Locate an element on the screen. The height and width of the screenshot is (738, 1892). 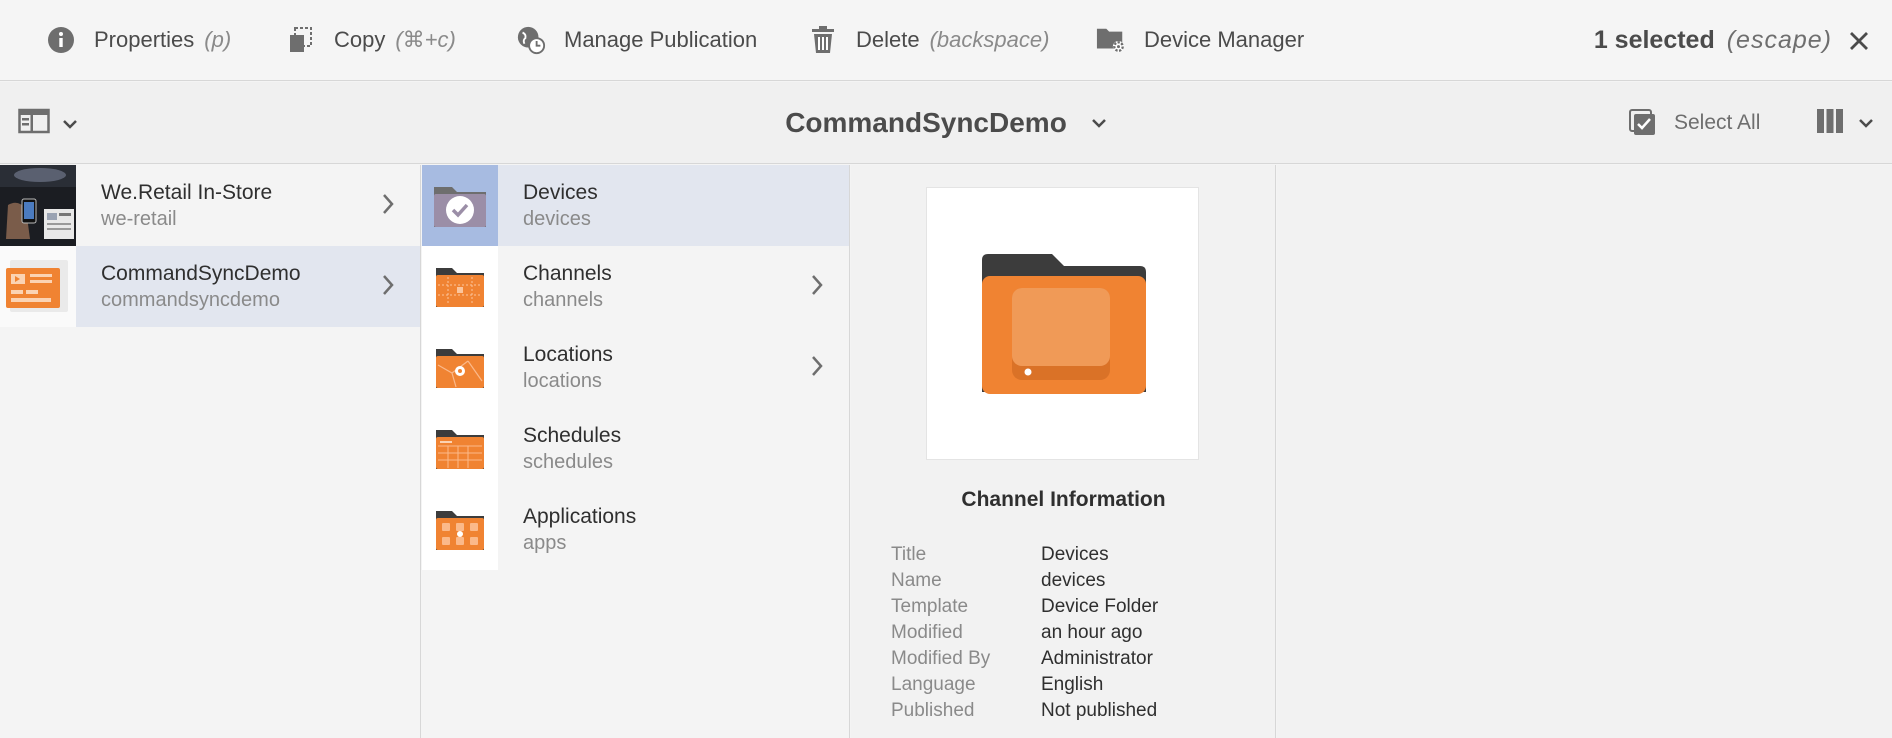
page-title-wrap: CommandSyncDemo is located at coordinates (946, 123).